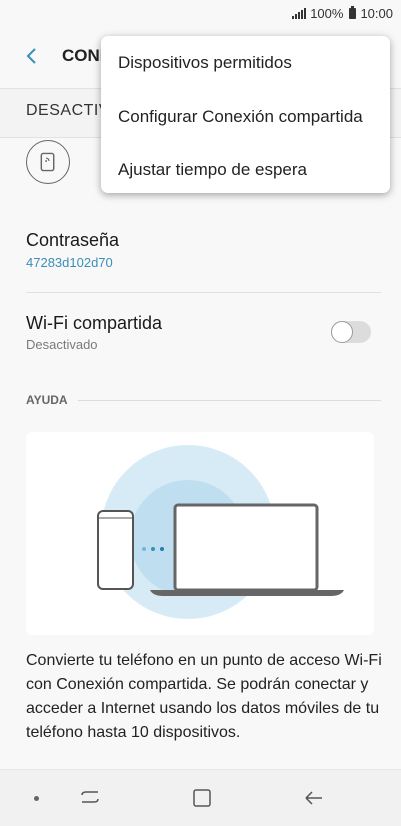  Describe the element at coordinates (153, 549) in the screenshot. I see `connection-dots` at that location.